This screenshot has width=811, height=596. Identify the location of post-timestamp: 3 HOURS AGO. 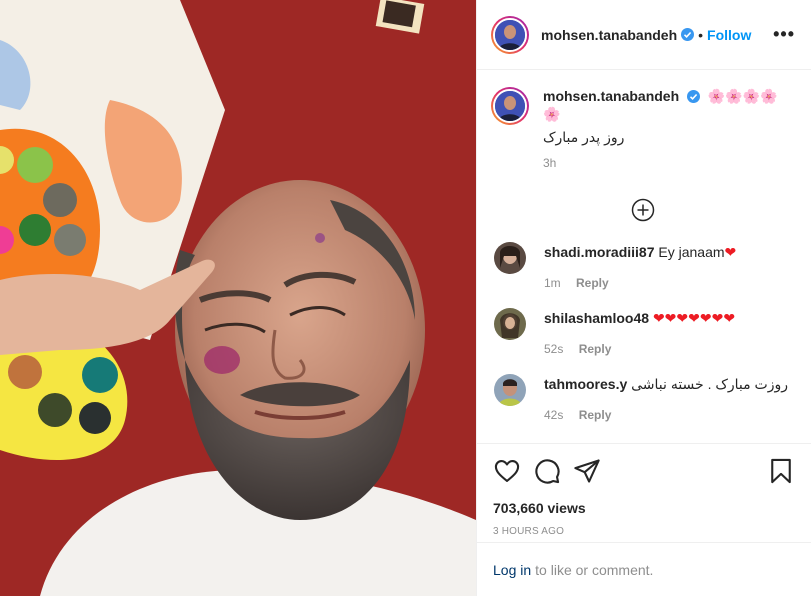
(644, 531).